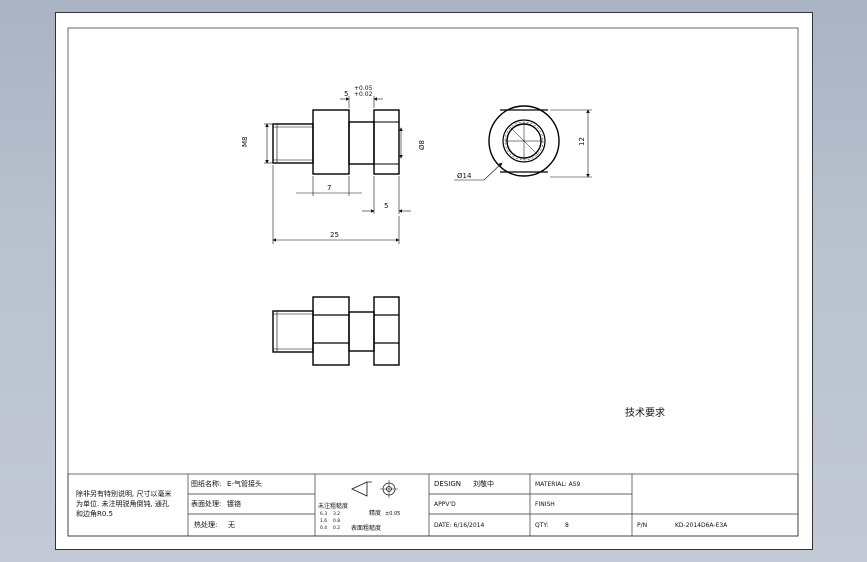  I want to click on notes-line-1: 除非另有特别说明, 尺寸以毫米, so click(123, 493).